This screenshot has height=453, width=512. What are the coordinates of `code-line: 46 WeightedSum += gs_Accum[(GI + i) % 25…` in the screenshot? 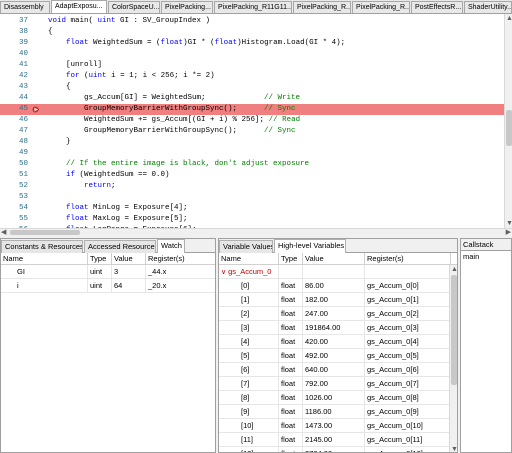 It's located at (252, 120).